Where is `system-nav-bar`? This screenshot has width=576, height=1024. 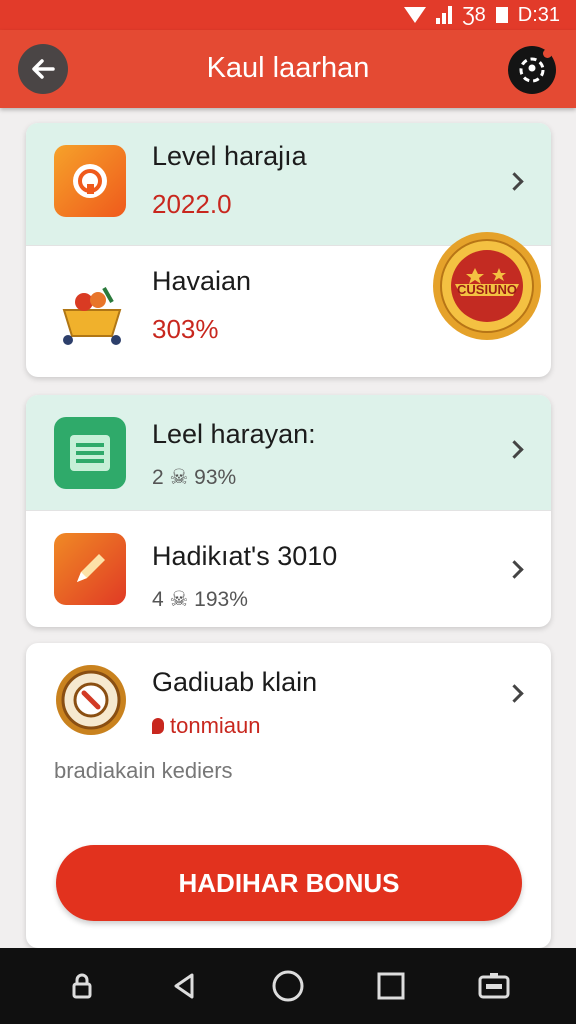
system-nav-bar is located at coordinates (288, 986).